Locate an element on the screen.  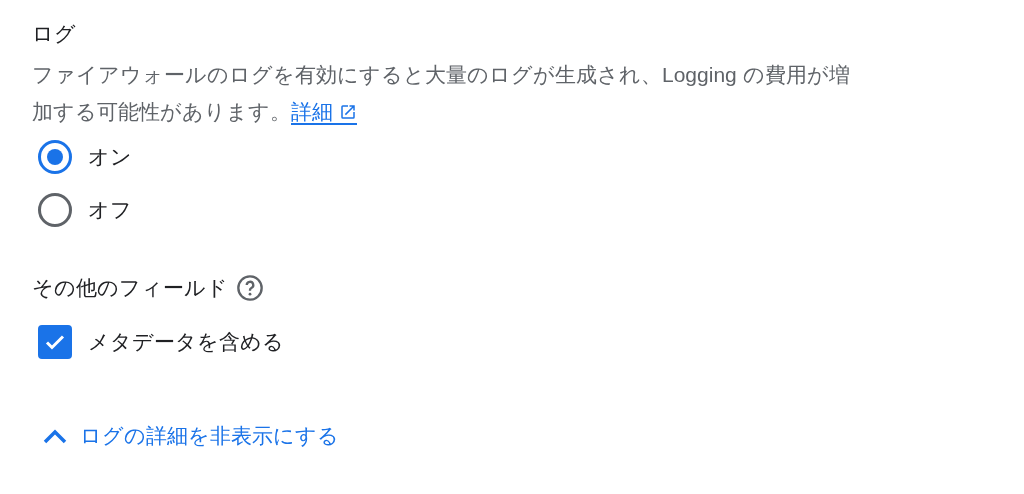
help-icon is located at coordinates (250, 288).